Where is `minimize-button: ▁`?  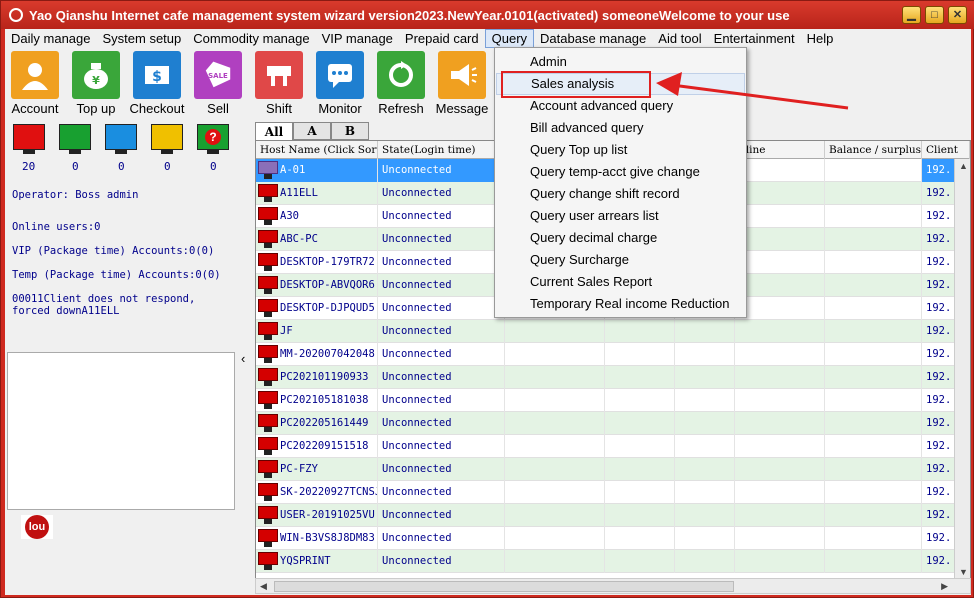
minimize-button: ▁ is located at coordinates (911, 15).